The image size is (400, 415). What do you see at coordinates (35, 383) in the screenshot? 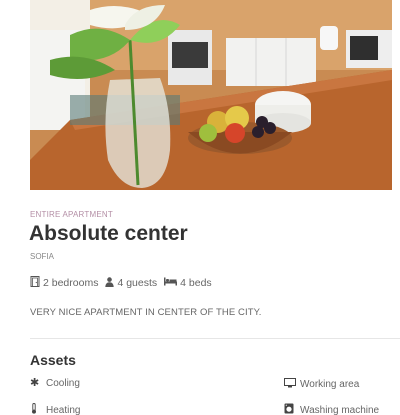
I see `snowflake-icon: ✱` at bounding box center [35, 383].